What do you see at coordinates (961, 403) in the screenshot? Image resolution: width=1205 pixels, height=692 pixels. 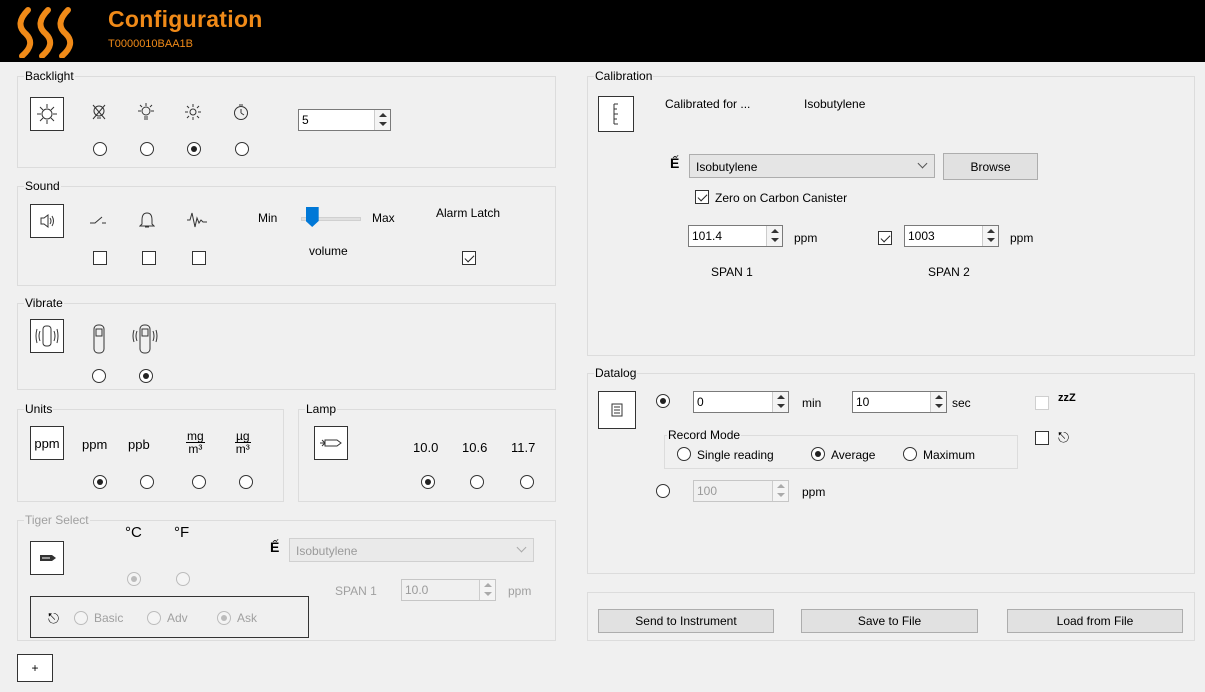 I see `datalog-sec-unit: sec` at bounding box center [961, 403].